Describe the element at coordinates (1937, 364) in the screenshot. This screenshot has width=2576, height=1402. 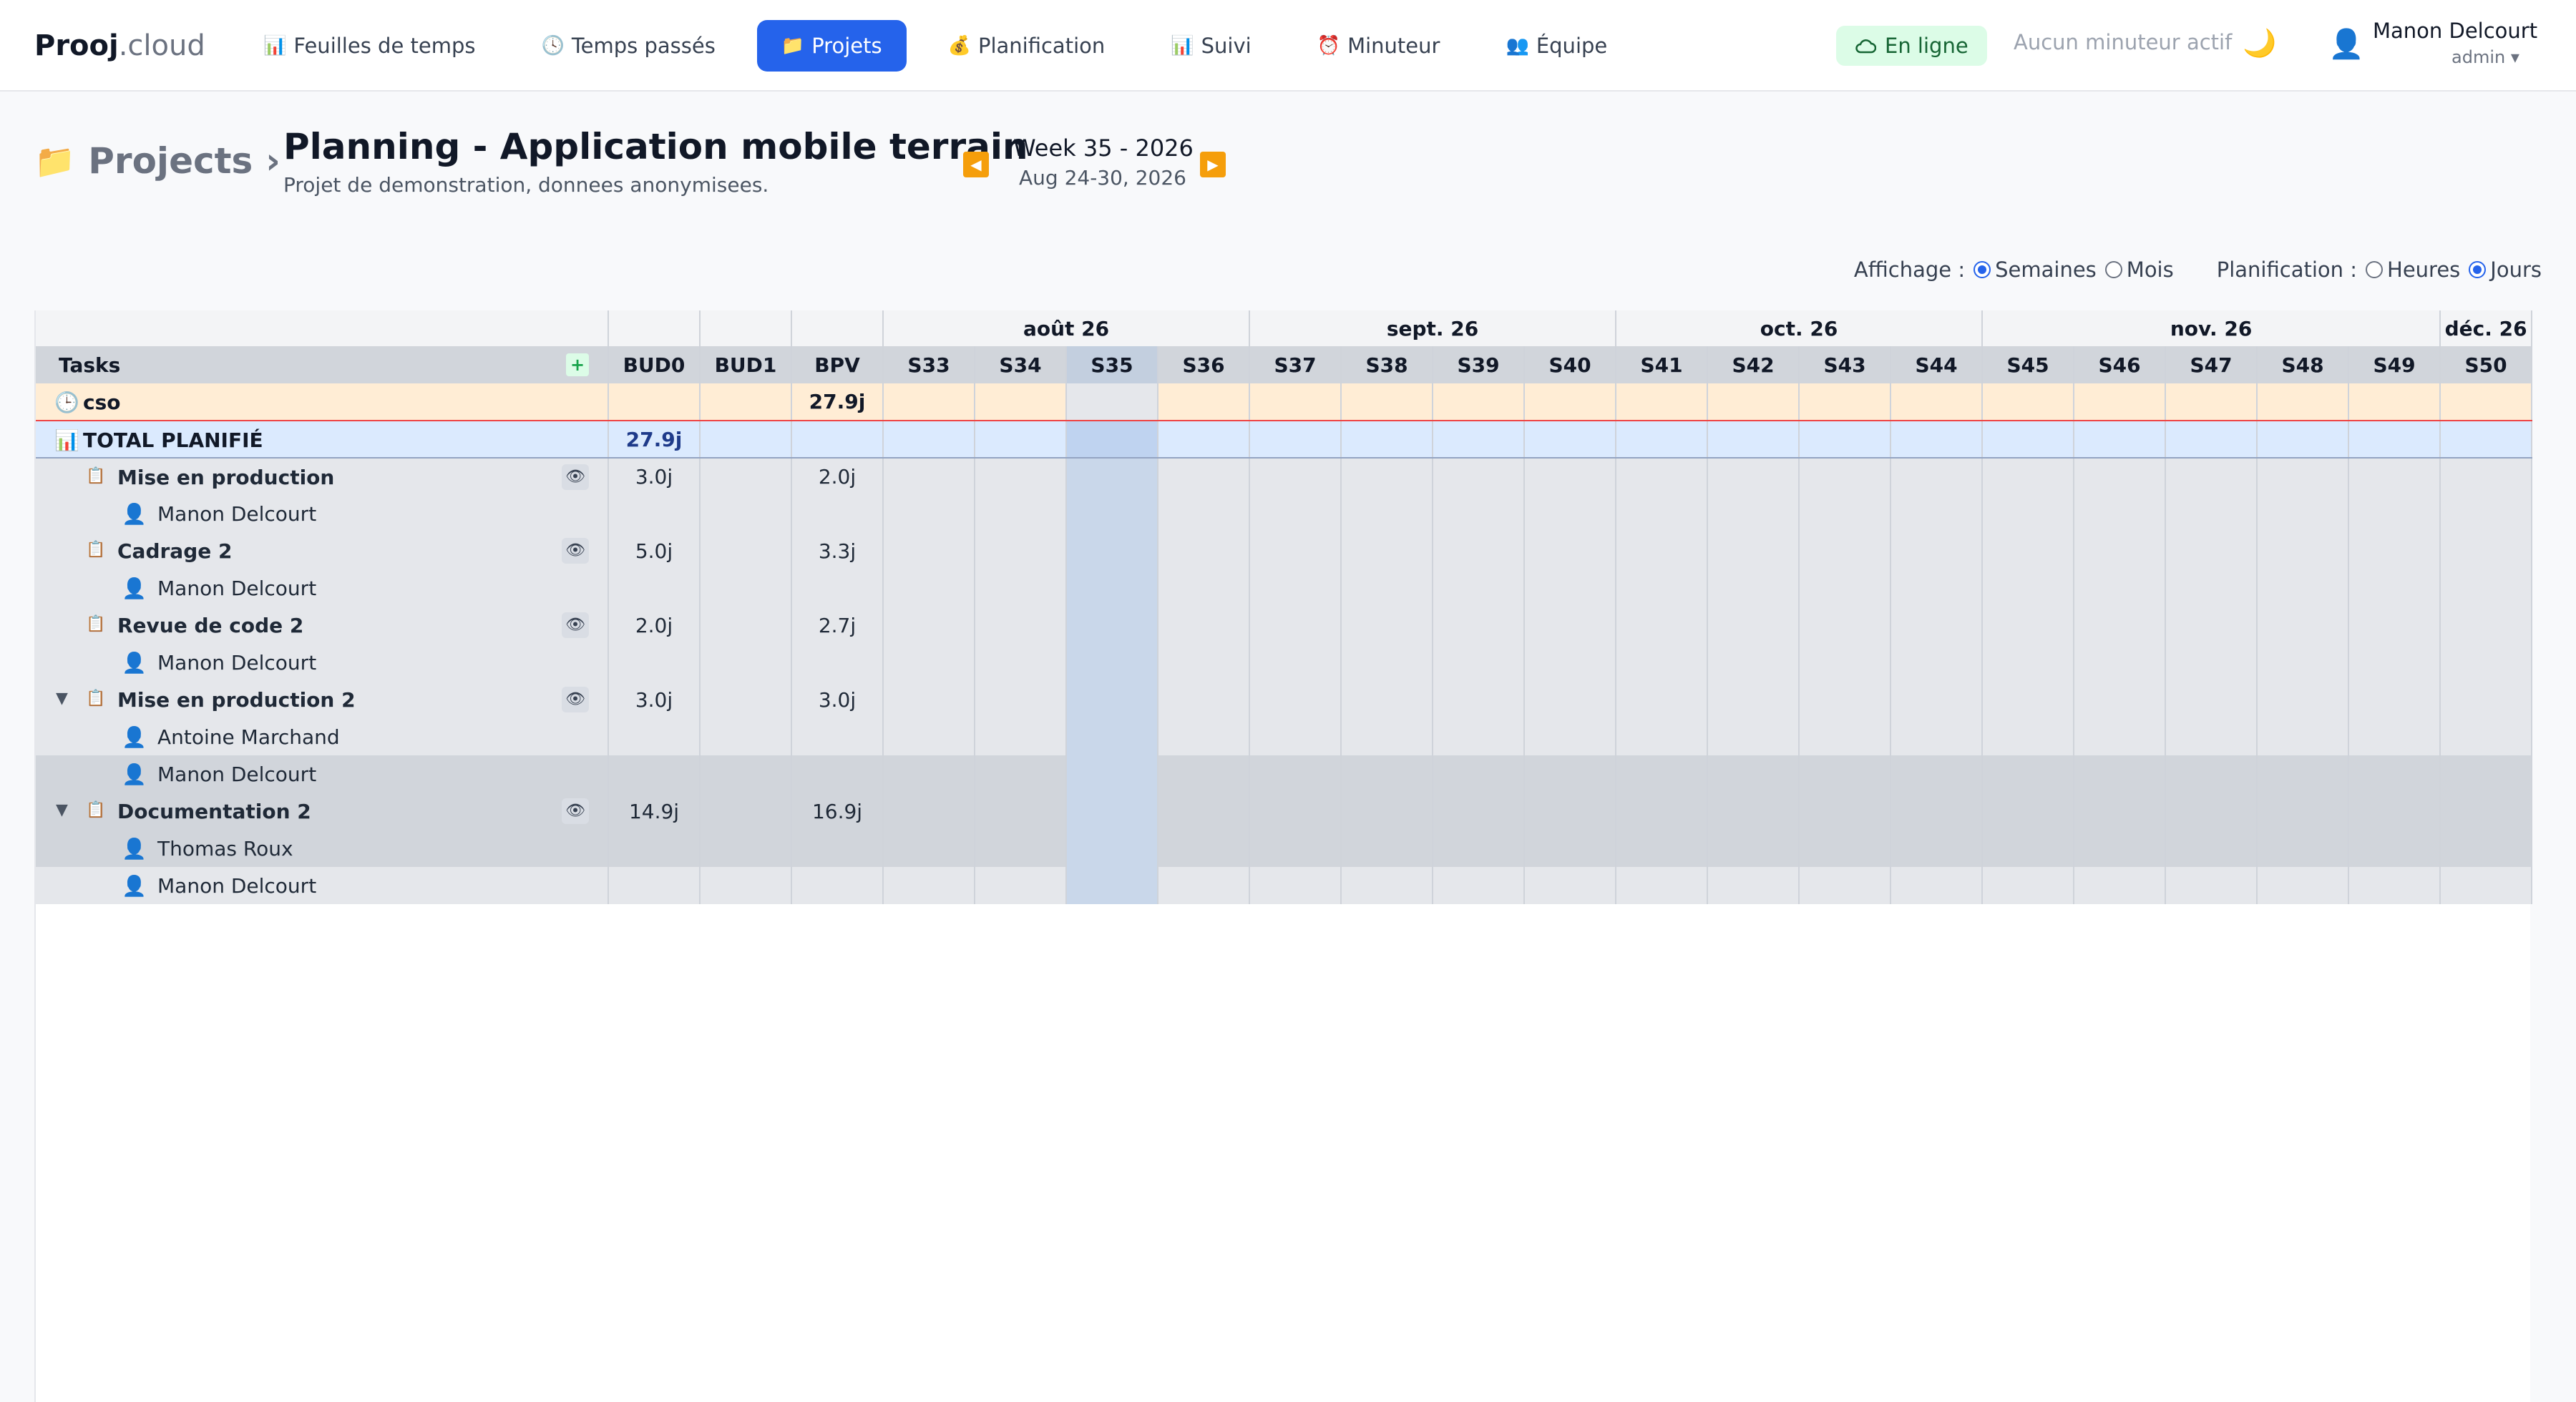
I see `week-column-header: S44` at that location.